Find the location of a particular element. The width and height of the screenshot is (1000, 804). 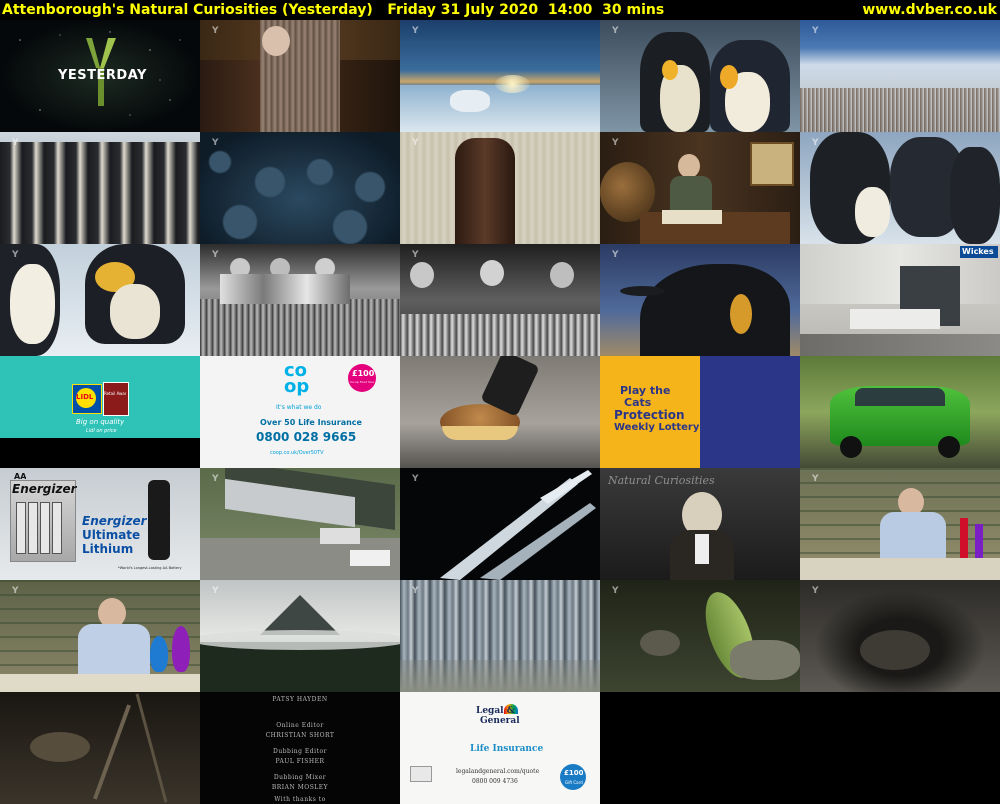

gift-card-badge is located at coordinates (573, 777).